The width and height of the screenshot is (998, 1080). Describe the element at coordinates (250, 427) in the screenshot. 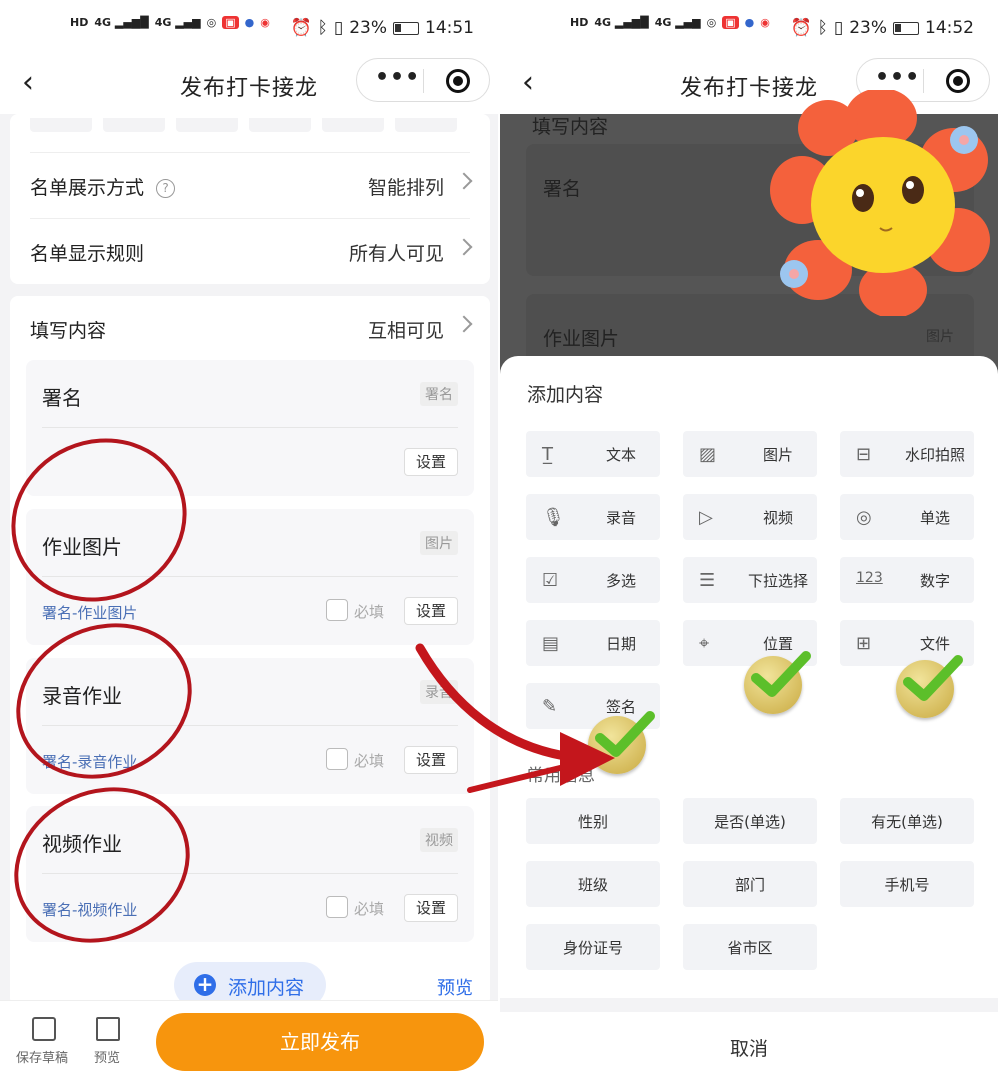

I see `item-divider` at that location.